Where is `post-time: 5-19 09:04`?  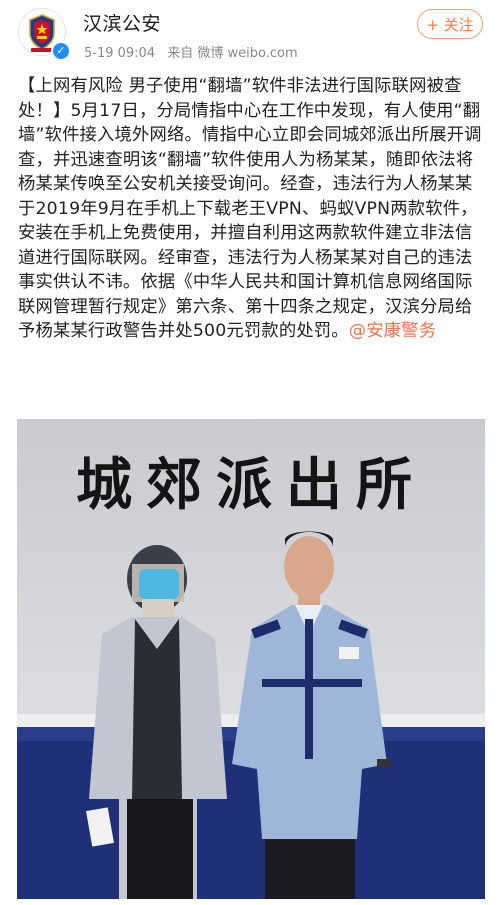 post-time: 5-19 09:04 is located at coordinates (120, 53).